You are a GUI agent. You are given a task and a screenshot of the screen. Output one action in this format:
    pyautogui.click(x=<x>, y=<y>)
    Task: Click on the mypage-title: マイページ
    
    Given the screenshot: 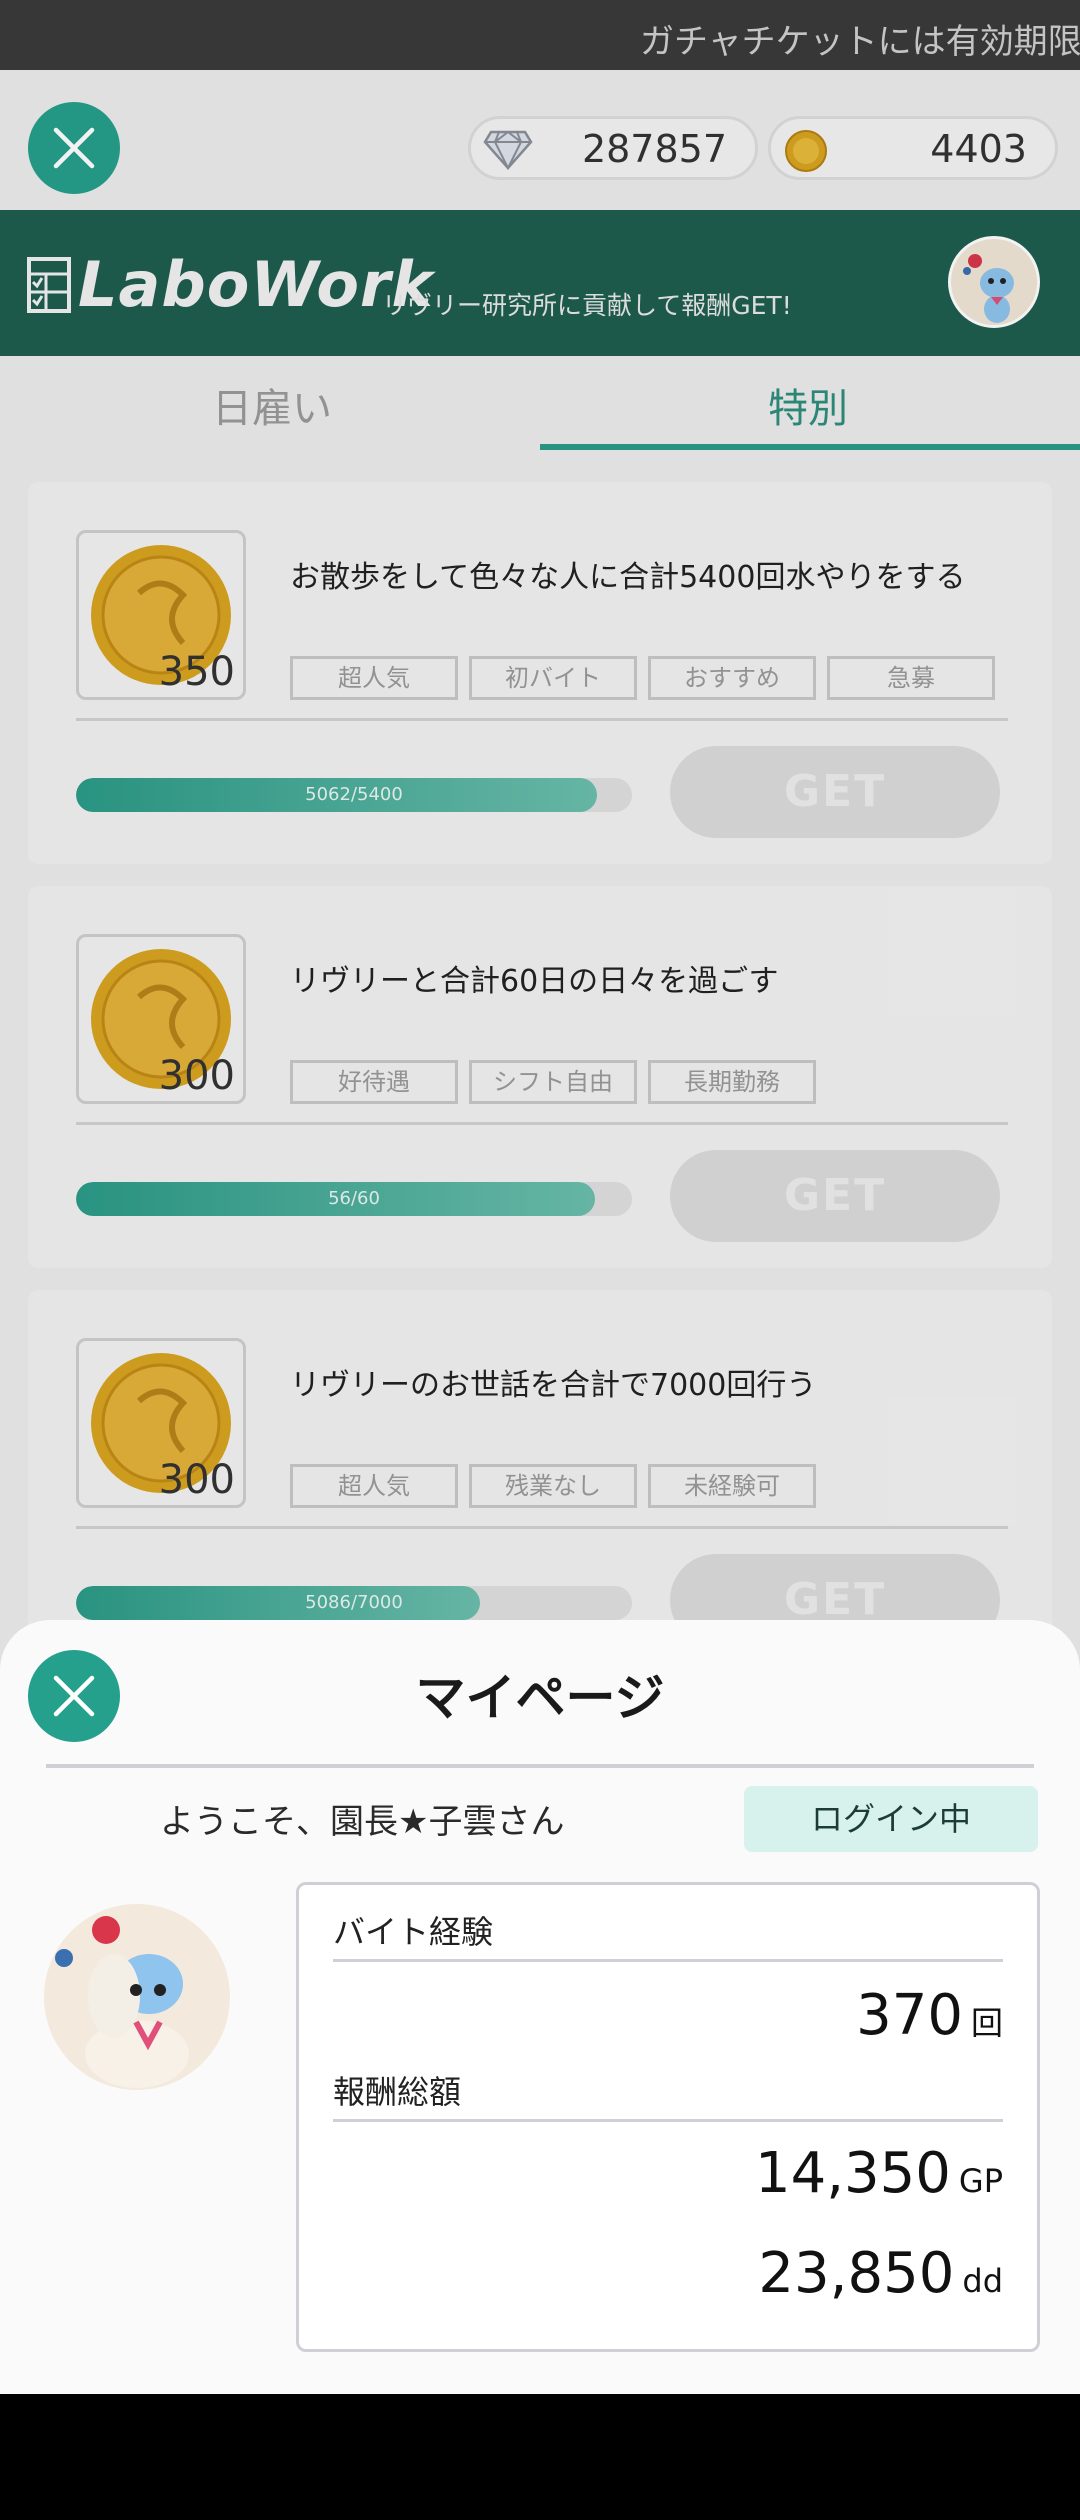 What is the action you would take?
    pyautogui.click(x=540, y=1698)
    